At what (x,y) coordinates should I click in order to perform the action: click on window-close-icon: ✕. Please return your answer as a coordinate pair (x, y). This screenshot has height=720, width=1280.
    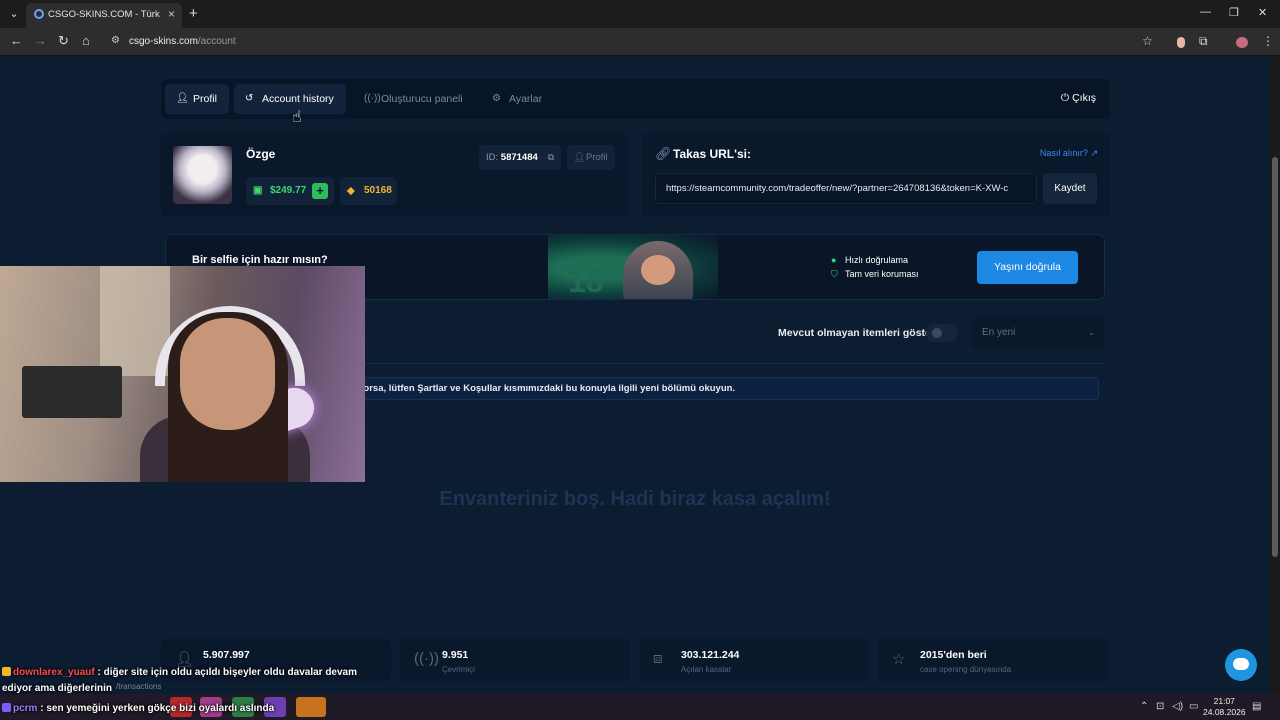
    Looking at the image, I should click on (1262, 12).